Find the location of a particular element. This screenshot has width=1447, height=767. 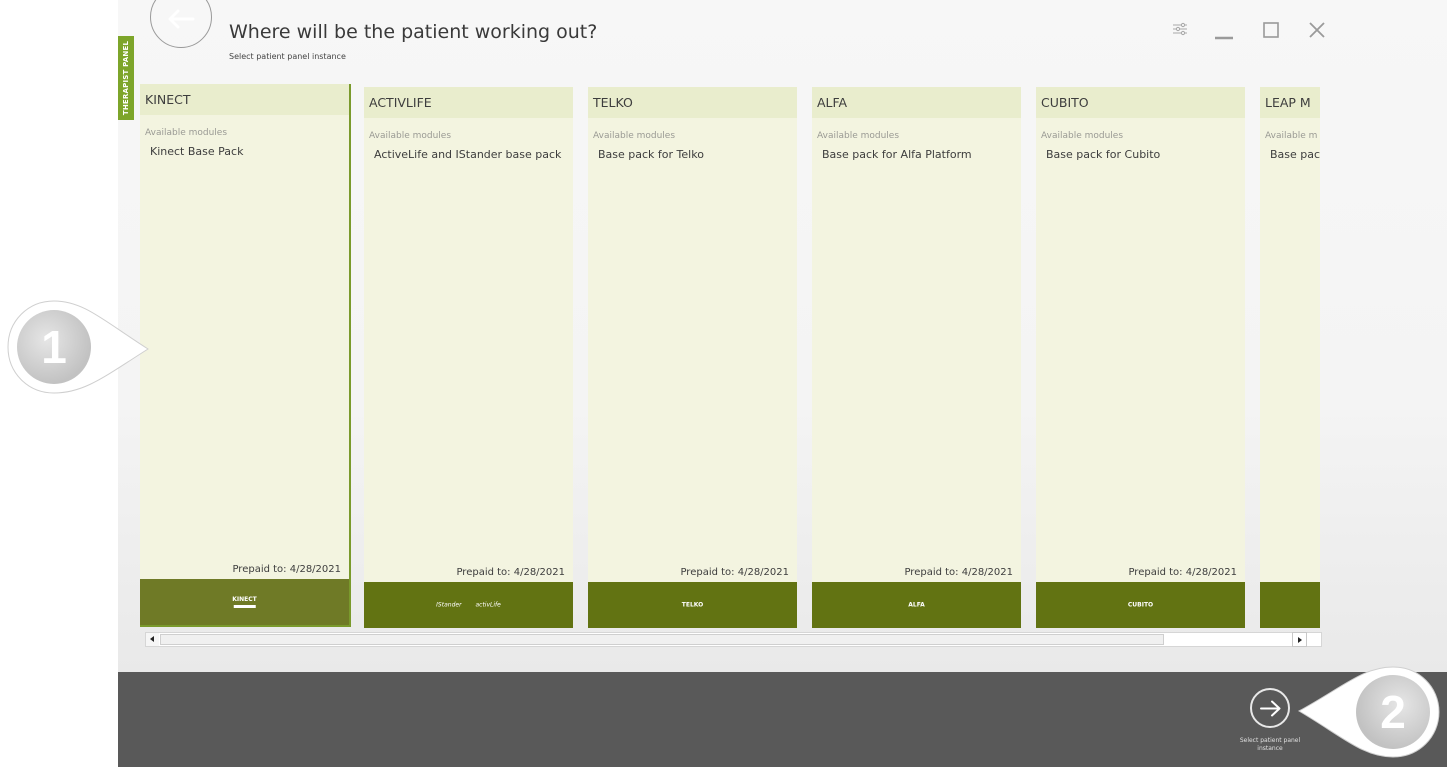

brand-logo-strip: TELKO is located at coordinates (692, 605).